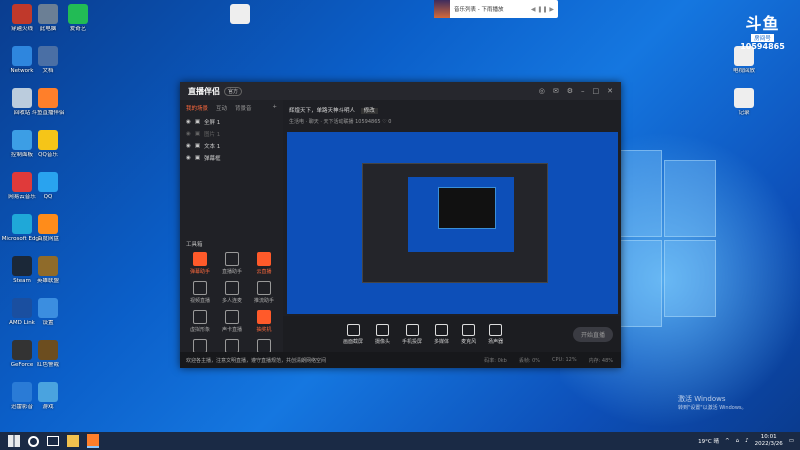  I want to click on desktop-icon-col2-2: 斗鱼直播伴侣, so click(48, 102).